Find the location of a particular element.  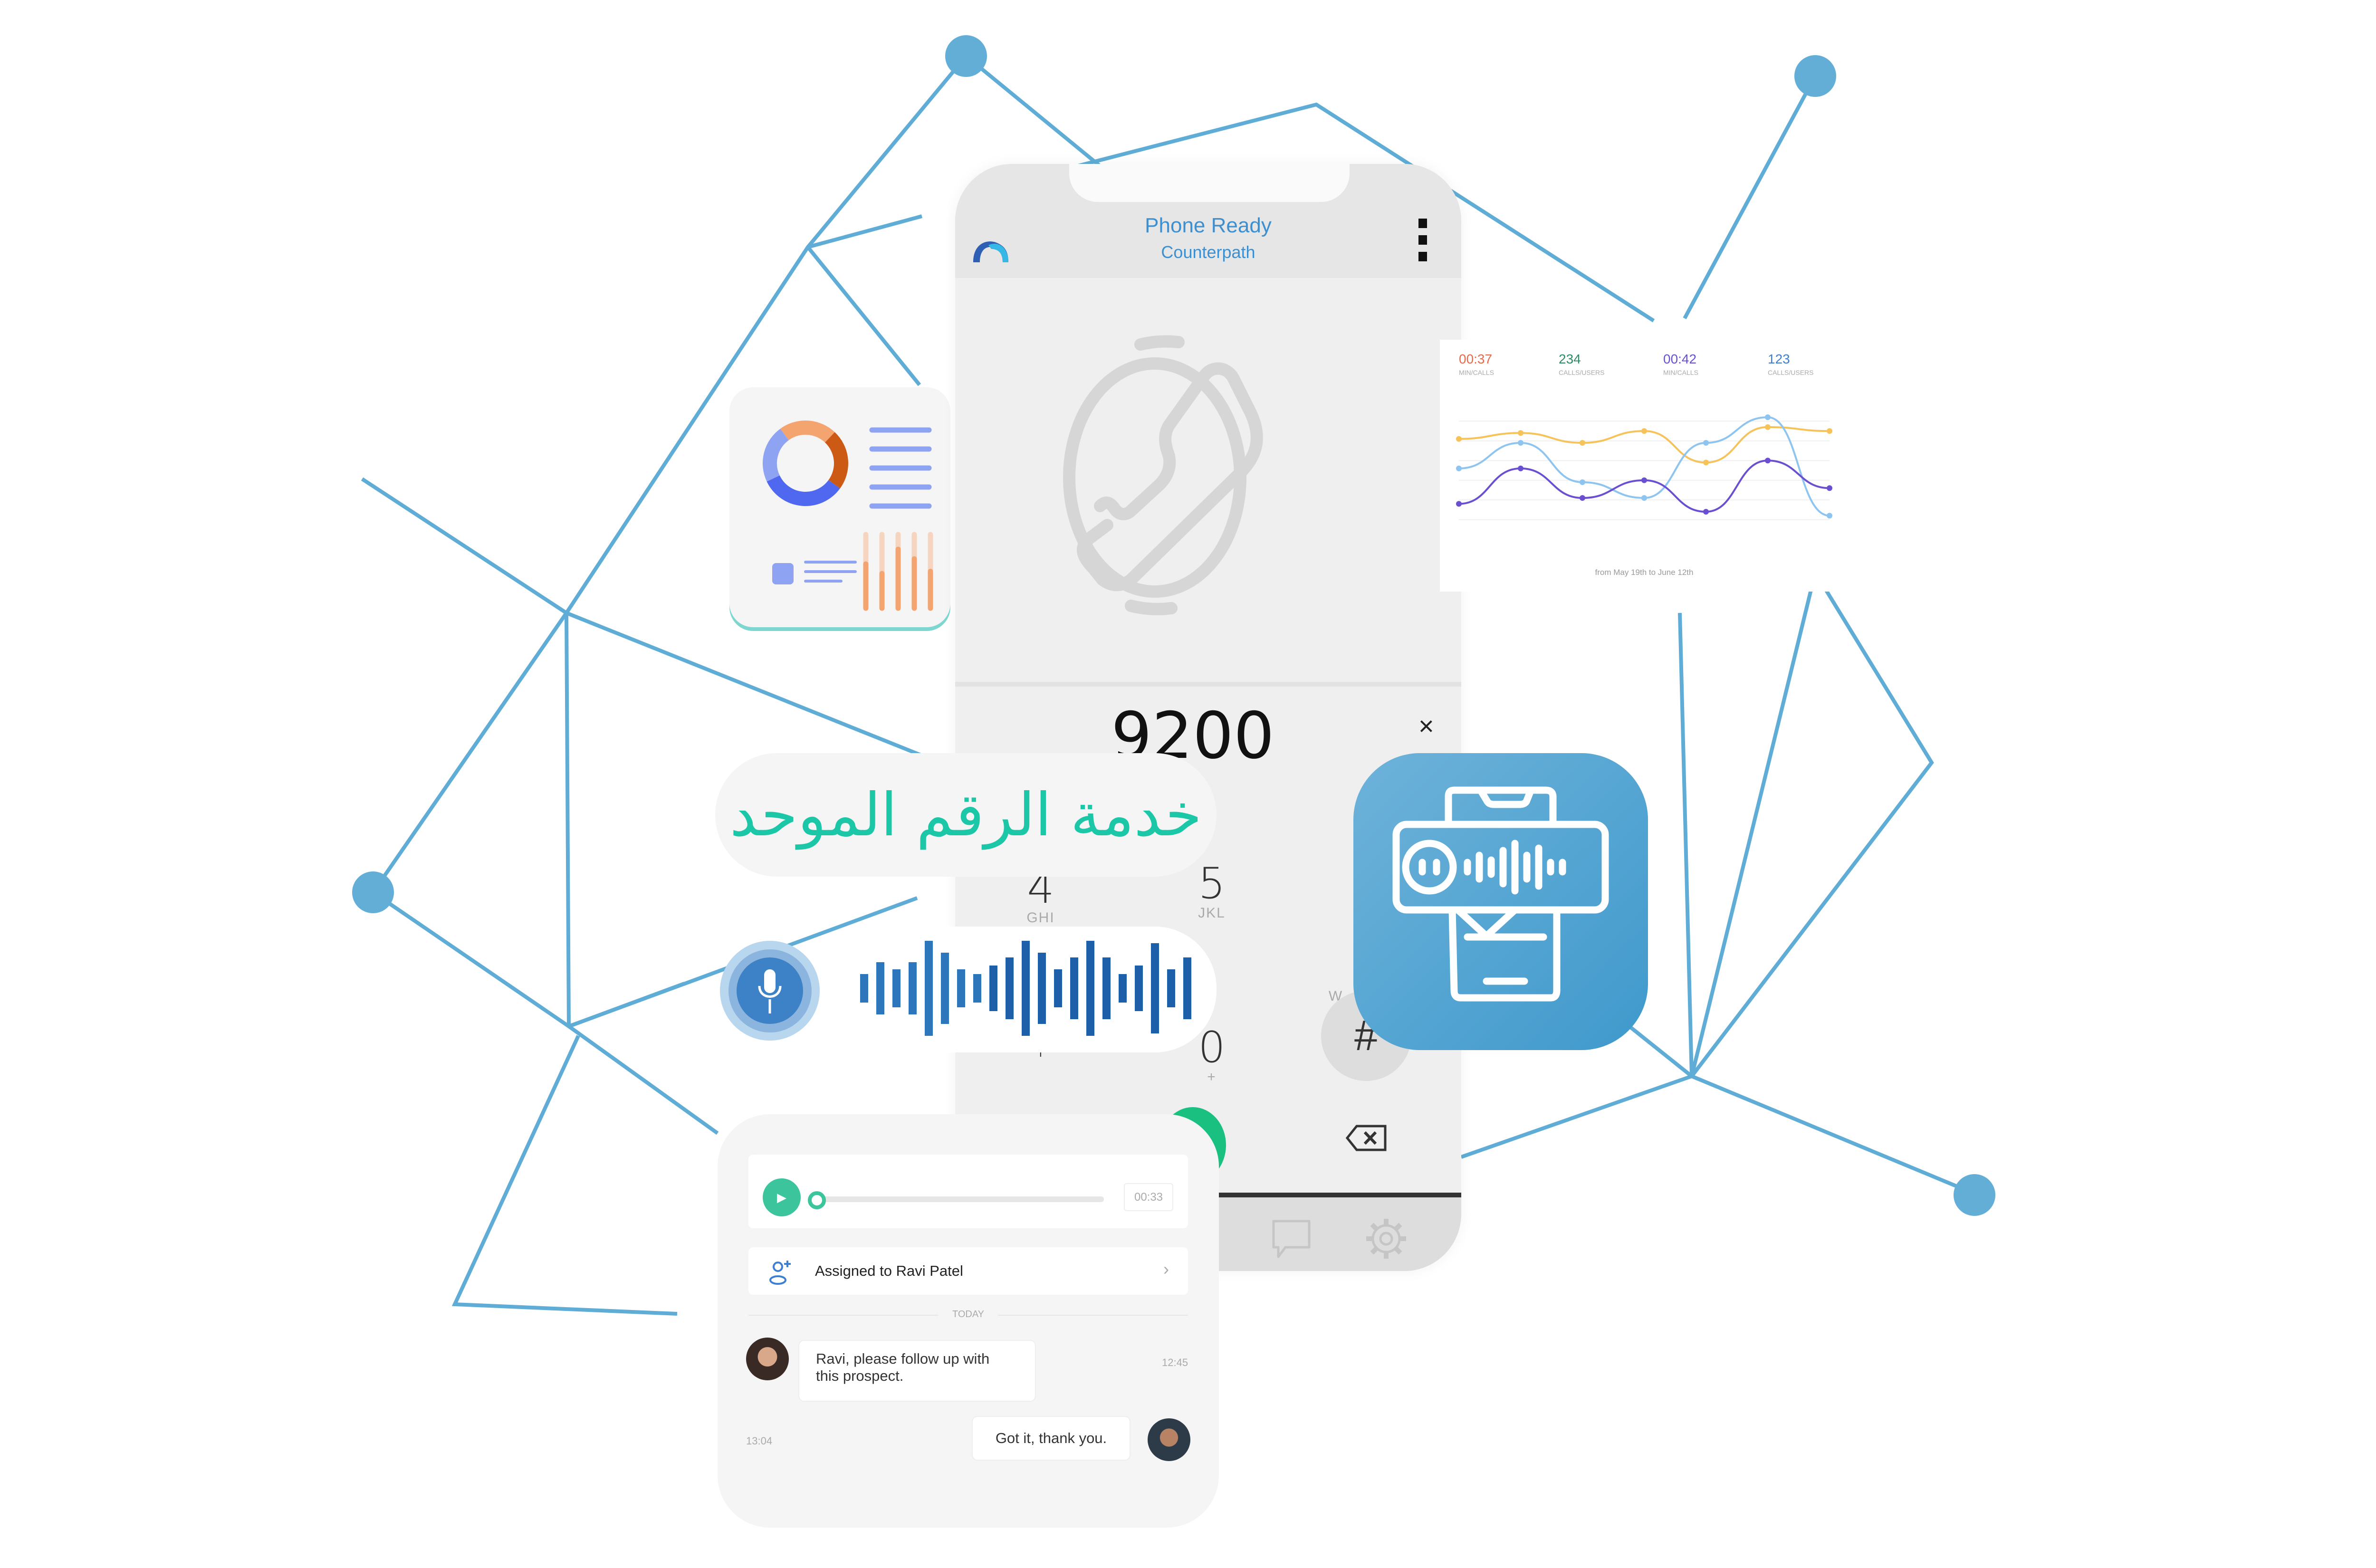

service-label-pill: خدمة الرقم الموحد is located at coordinates (966, 815).